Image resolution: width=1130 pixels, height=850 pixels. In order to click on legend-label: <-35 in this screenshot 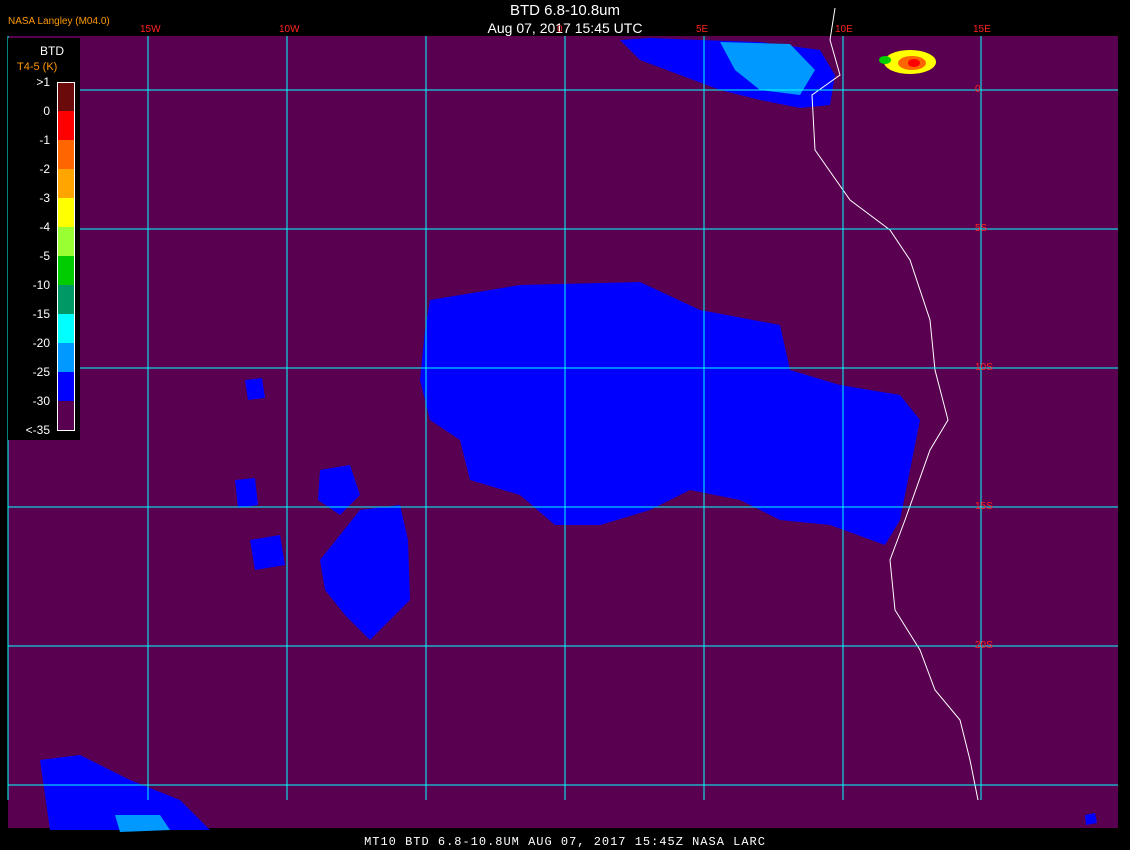, I will do `click(37, 430)`.